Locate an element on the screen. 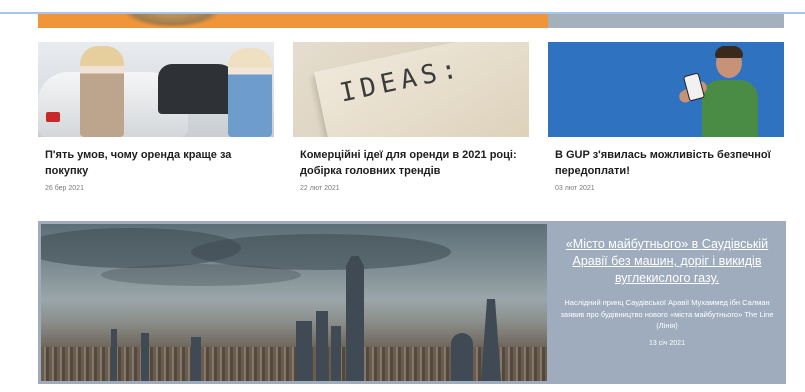  person-with-phone is located at coordinates (717, 91).